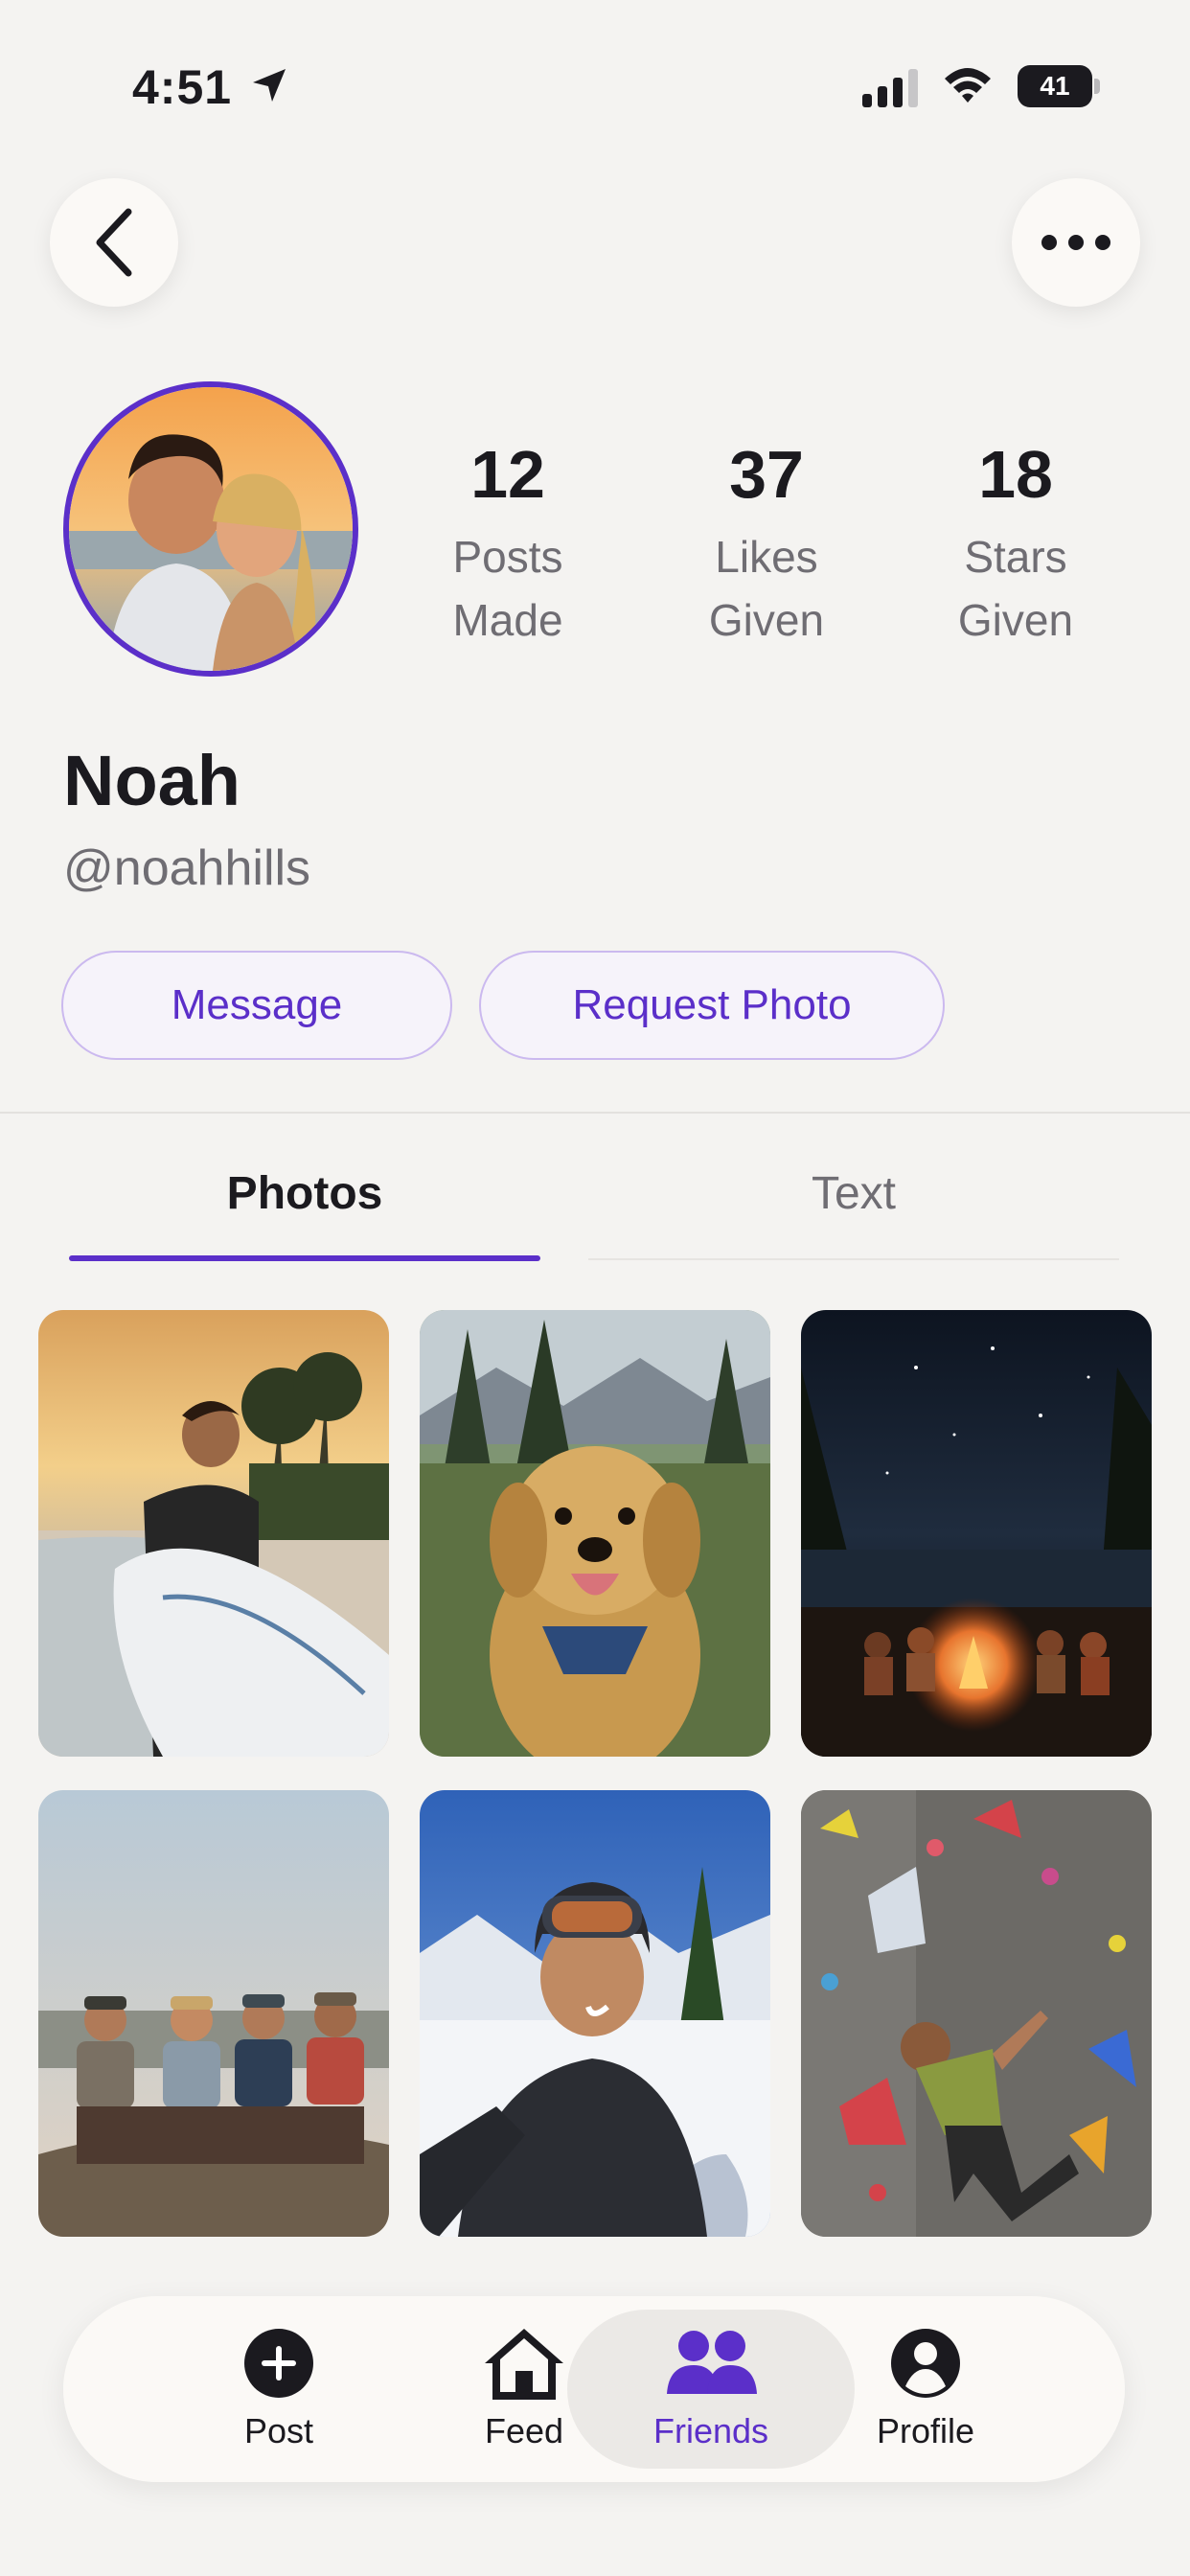  I want to click on chevron-left-icon, so click(114, 242).